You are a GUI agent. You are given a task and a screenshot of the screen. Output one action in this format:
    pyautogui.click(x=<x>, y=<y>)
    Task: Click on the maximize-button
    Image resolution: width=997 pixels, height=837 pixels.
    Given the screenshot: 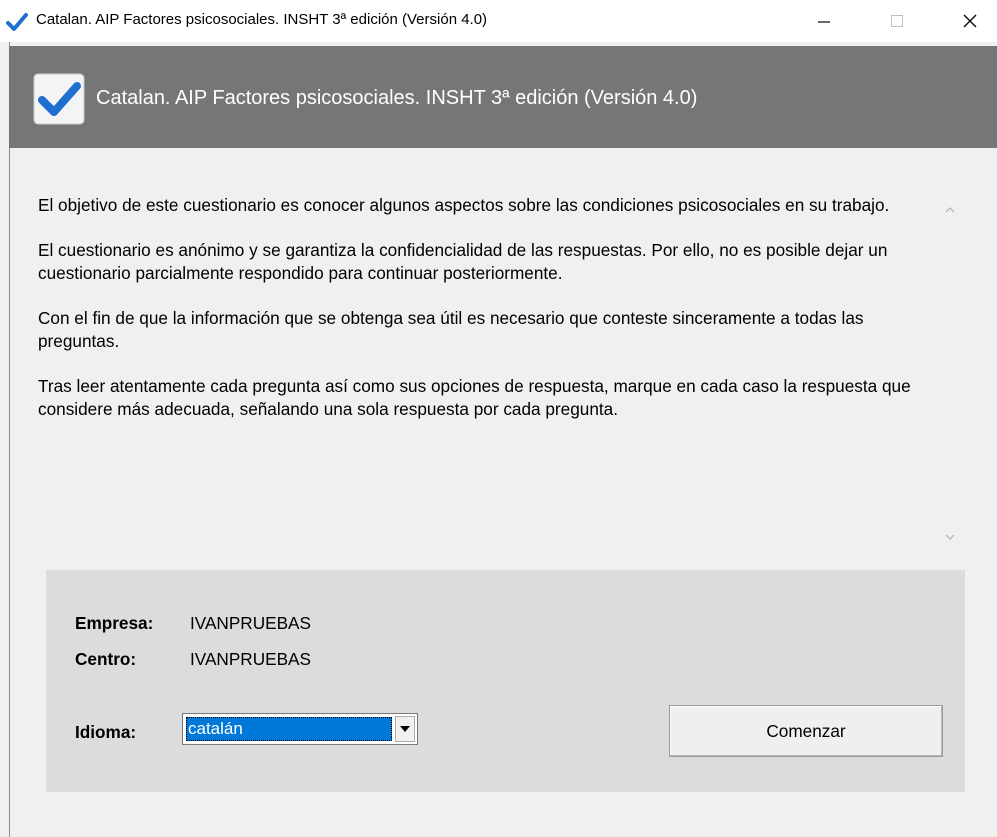 What is the action you would take?
    pyautogui.click(x=897, y=21)
    